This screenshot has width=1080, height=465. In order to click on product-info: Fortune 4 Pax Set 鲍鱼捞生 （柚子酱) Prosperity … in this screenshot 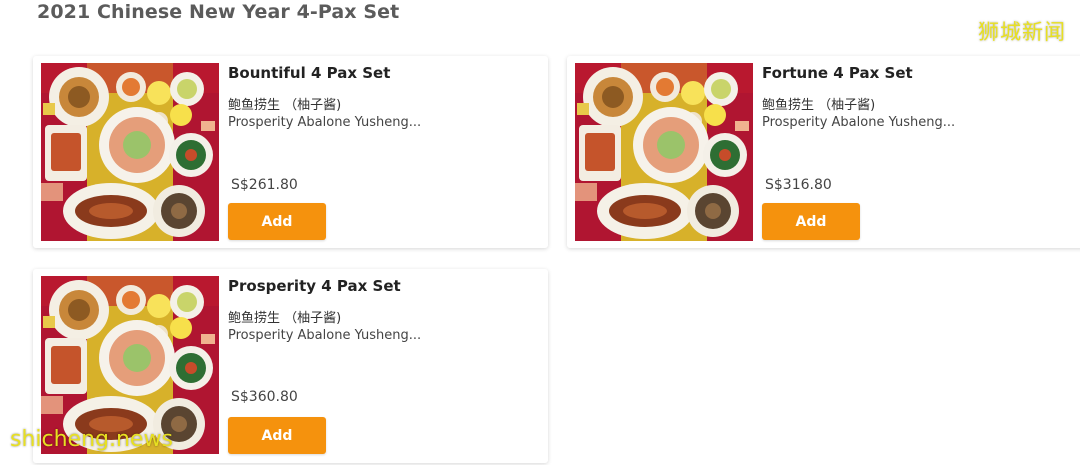, I will do `click(919, 152)`.